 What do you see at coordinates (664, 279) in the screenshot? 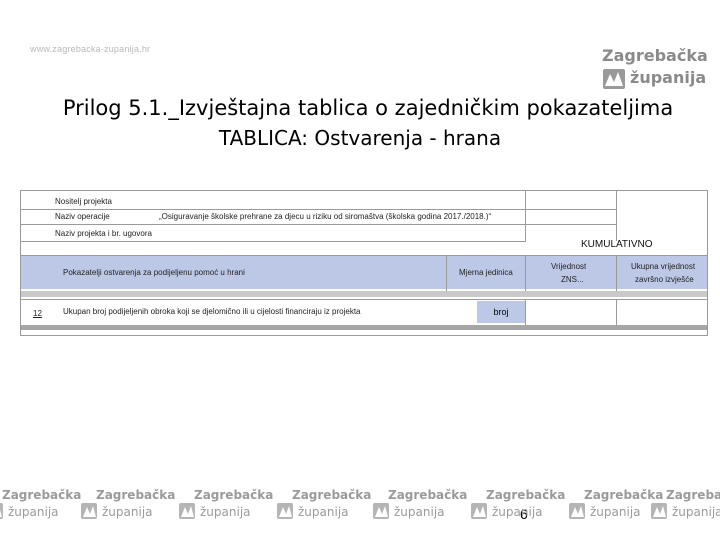
I see `col-ukupna-line2: završno izvješće` at bounding box center [664, 279].